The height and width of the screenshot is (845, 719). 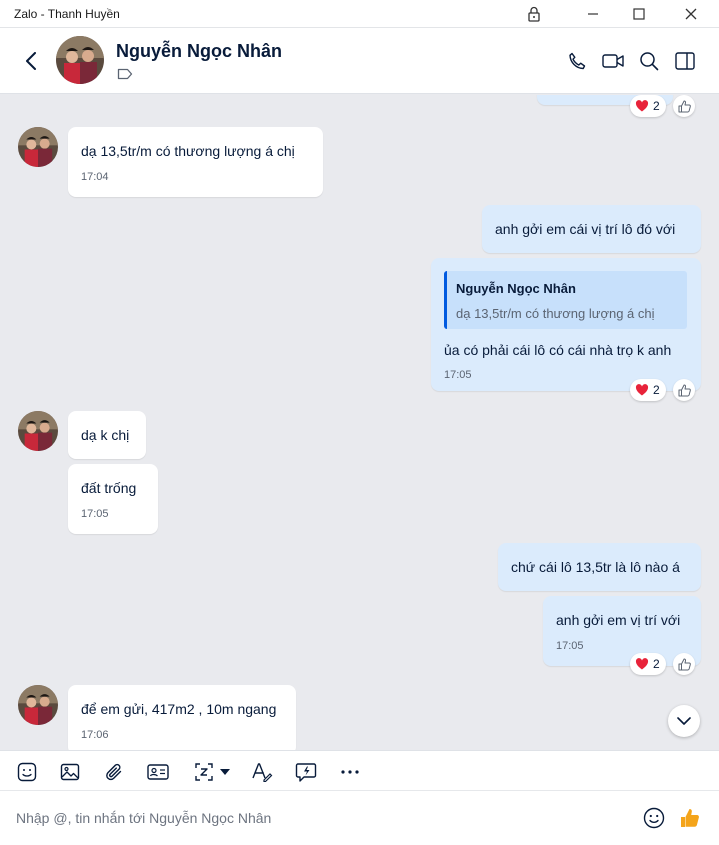 I want to click on attach-file-button, so click(x=114, y=772).